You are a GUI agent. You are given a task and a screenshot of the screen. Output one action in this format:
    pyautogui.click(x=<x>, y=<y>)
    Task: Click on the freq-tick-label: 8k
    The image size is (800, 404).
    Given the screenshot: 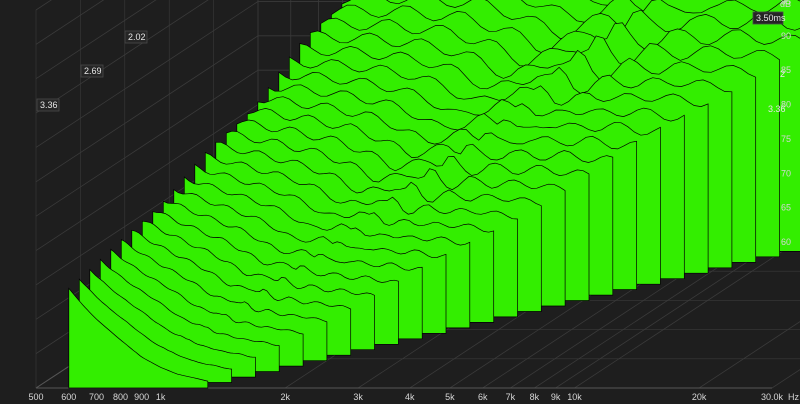 What is the action you would take?
    pyautogui.click(x=535, y=397)
    